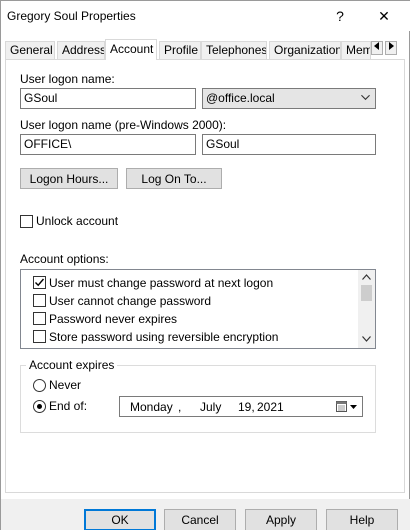 Image resolution: width=410 pixels, height=530 pixels. What do you see at coordinates (366, 309) in the screenshot?
I see `options-scrollbar` at bounding box center [366, 309].